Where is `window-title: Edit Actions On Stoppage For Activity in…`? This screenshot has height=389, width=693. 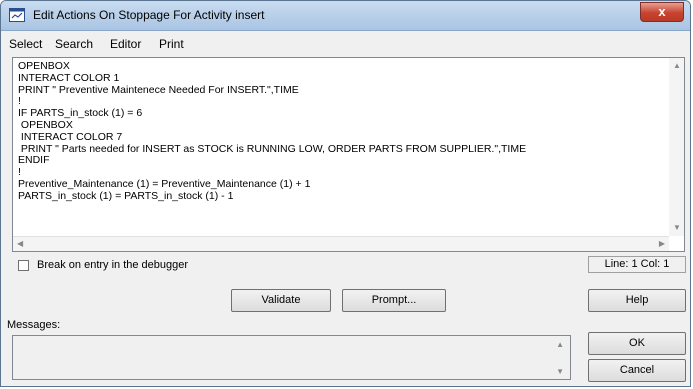
window-title: Edit Actions On Stoppage For Activity in… is located at coordinates (149, 15).